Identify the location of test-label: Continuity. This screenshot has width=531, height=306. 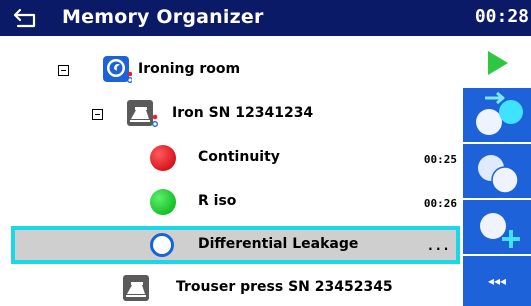
(239, 157).